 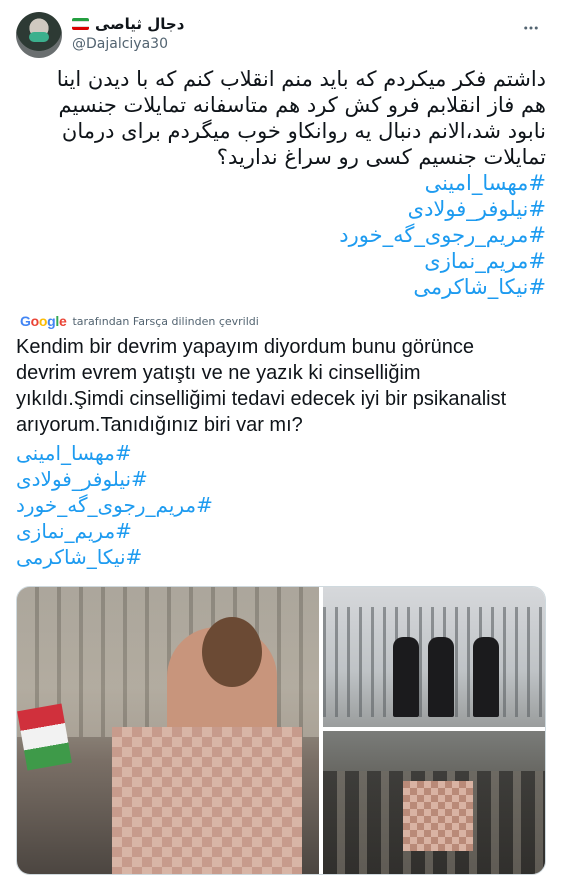 What do you see at coordinates (434, 657) in the screenshot?
I see `media-photo-top-right` at bounding box center [434, 657].